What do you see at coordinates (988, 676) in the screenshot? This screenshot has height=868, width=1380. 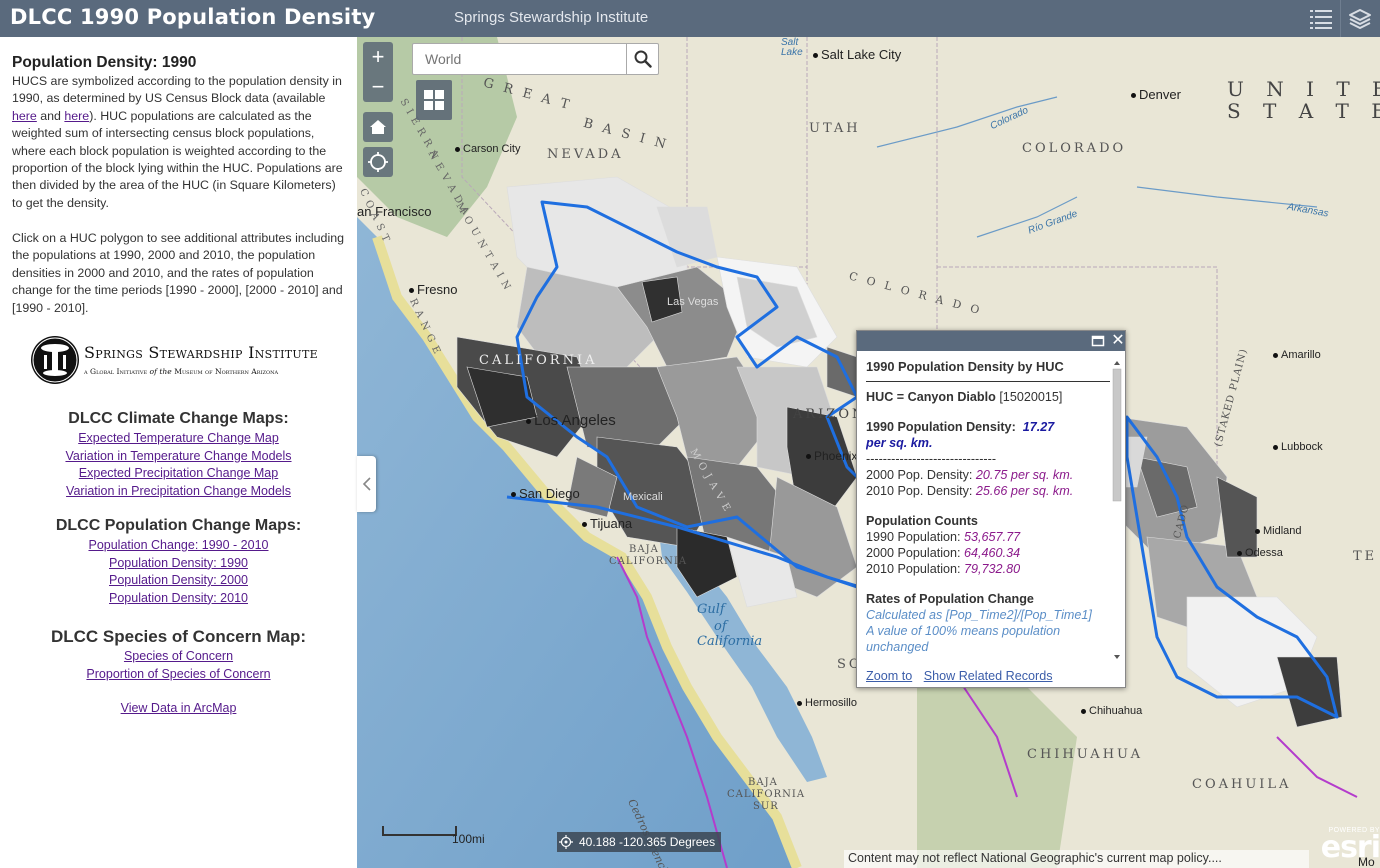 I see `show-related-records-link: Show Related Records` at bounding box center [988, 676].